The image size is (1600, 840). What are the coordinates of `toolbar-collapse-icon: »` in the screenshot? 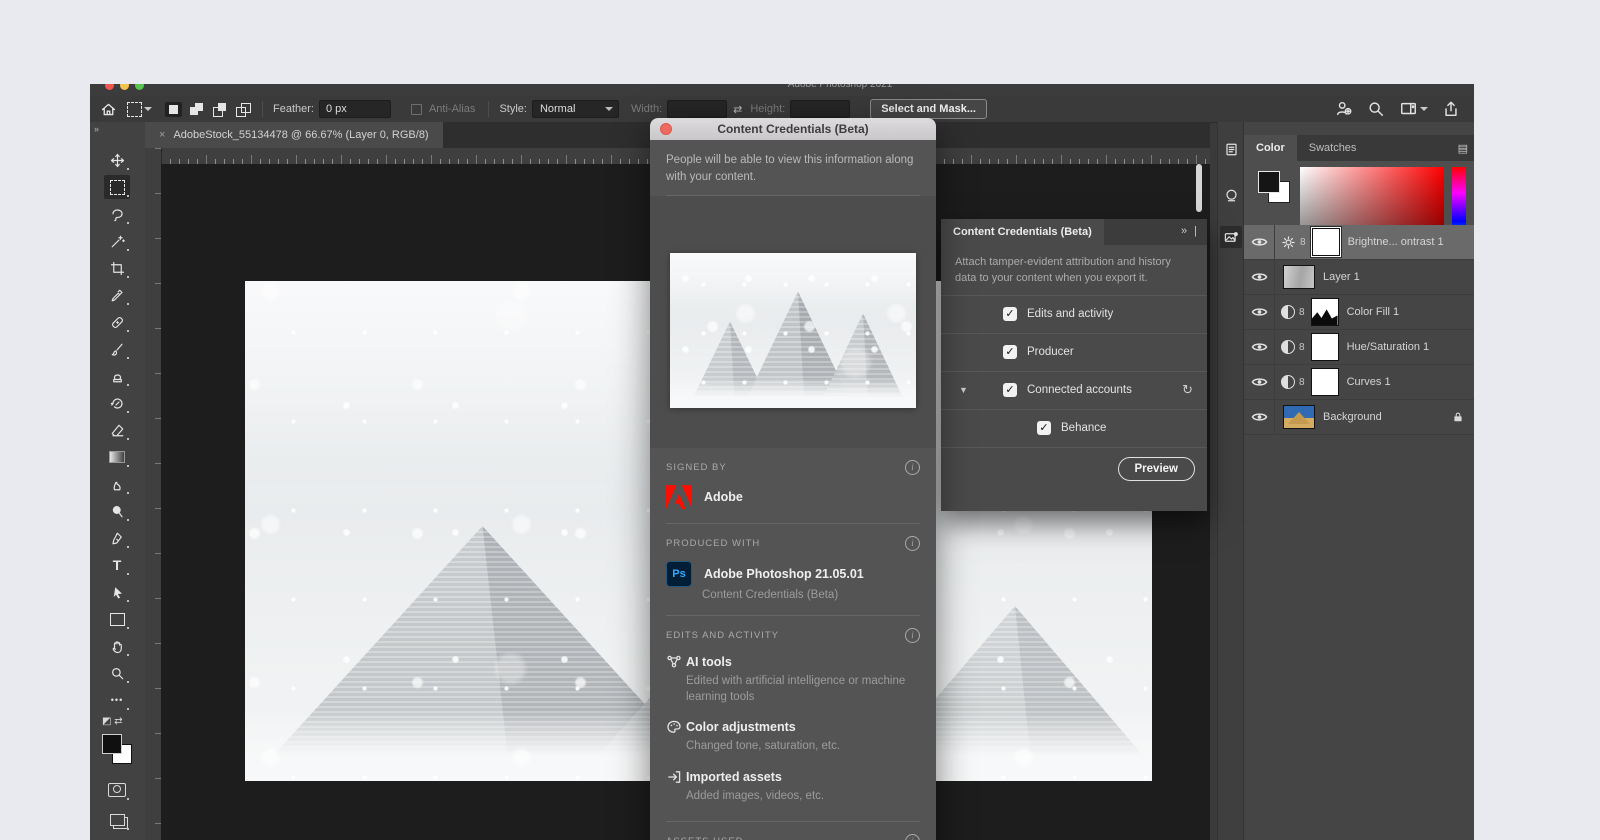 It's located at (96, 129).